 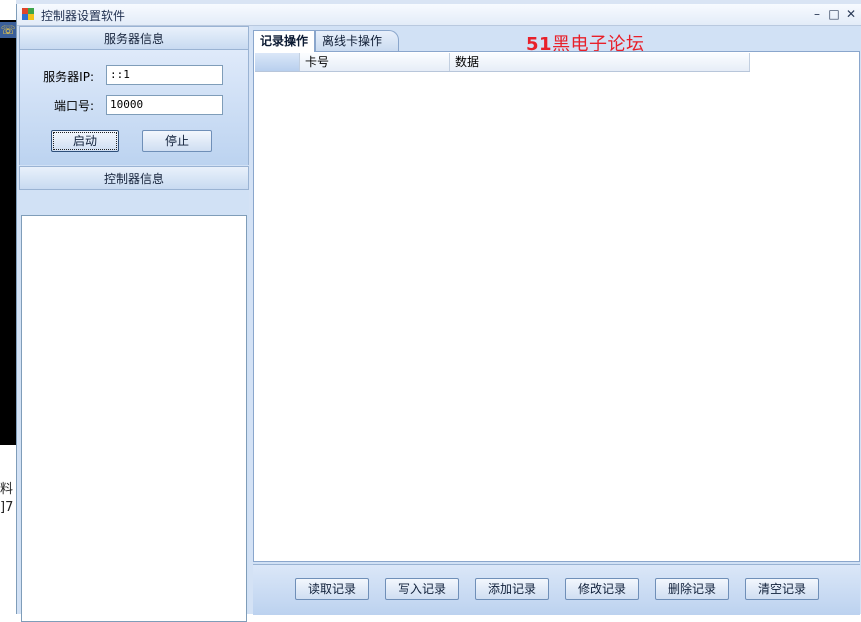 What do you see at coordinates (512, 589) in the screenshot?
I see `add-record-button: 添加记录` at bounding box center [512, 589].